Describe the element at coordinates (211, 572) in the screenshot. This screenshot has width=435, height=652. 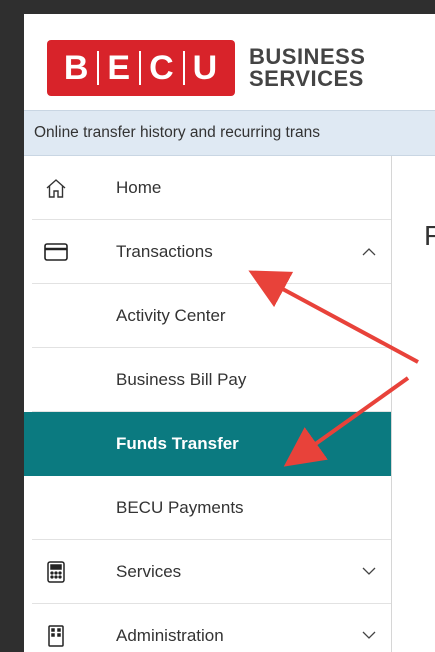
I see `sidebar-item-services: Services` at that location.